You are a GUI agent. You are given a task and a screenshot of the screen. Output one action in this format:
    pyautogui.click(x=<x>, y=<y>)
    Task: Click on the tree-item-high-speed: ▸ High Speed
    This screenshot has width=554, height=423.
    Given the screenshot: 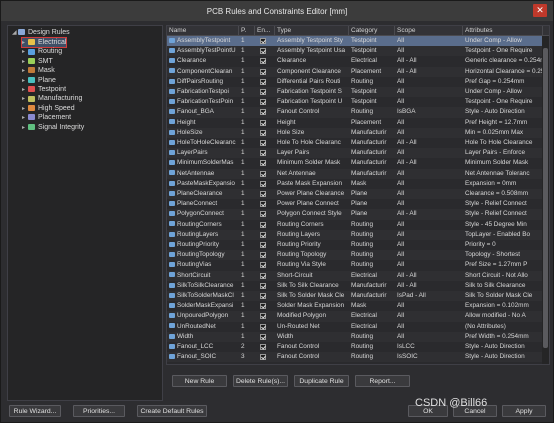 What is the action you would take?
    pyautogui.click(x=48, y=108)
    